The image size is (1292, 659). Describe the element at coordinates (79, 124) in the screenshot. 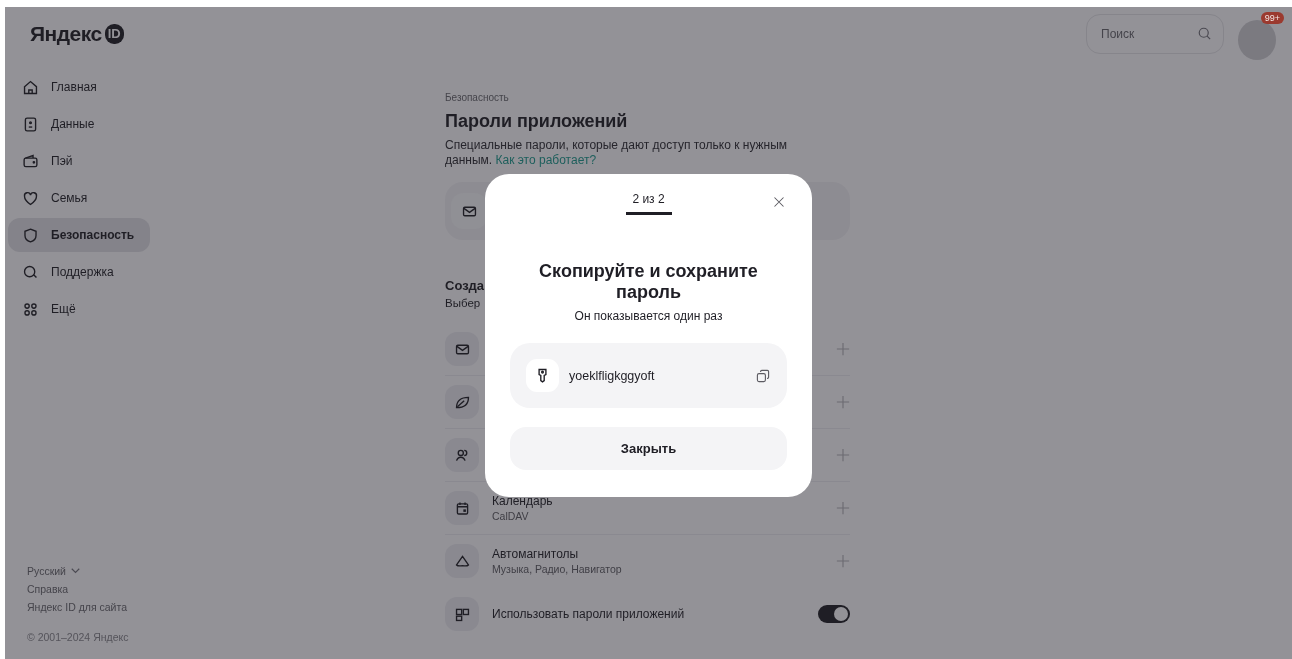

I see `nav-item: Данные` at that location.